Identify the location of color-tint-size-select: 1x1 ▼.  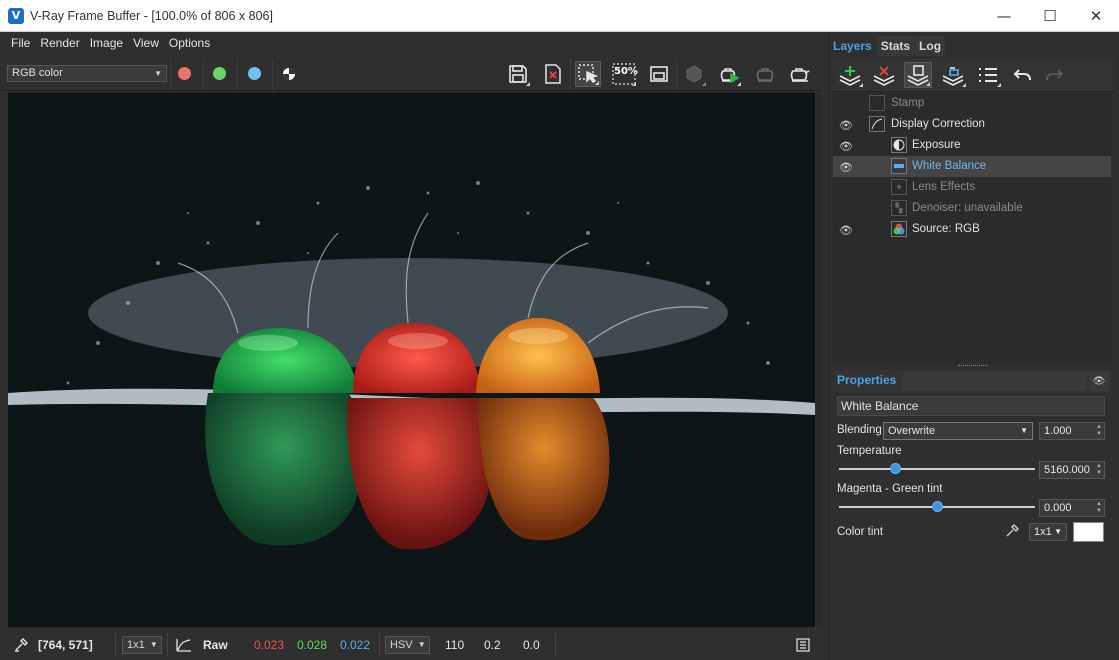
(1048, 532).